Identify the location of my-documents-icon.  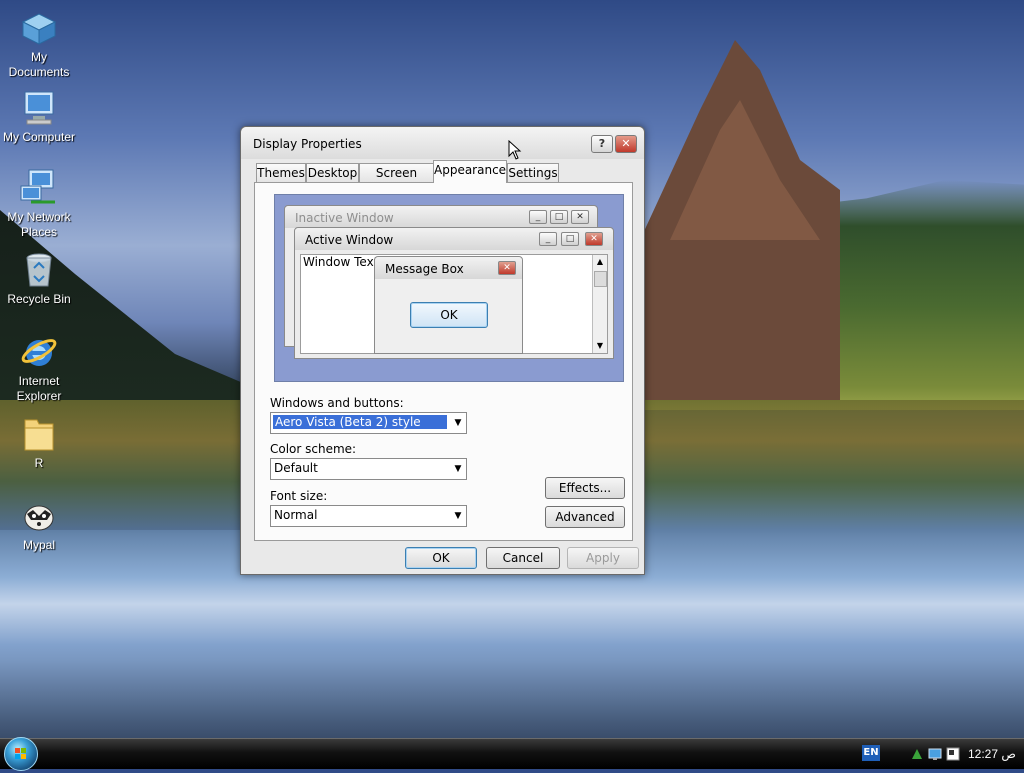
(39, 29).